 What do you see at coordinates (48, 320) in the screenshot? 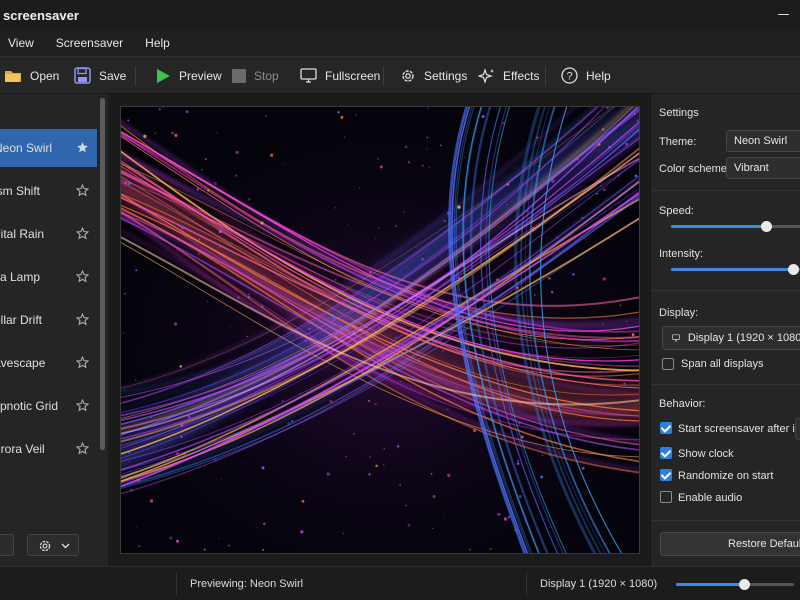
I see `list-item: ellar Drift` at bounding box center [48, 320].